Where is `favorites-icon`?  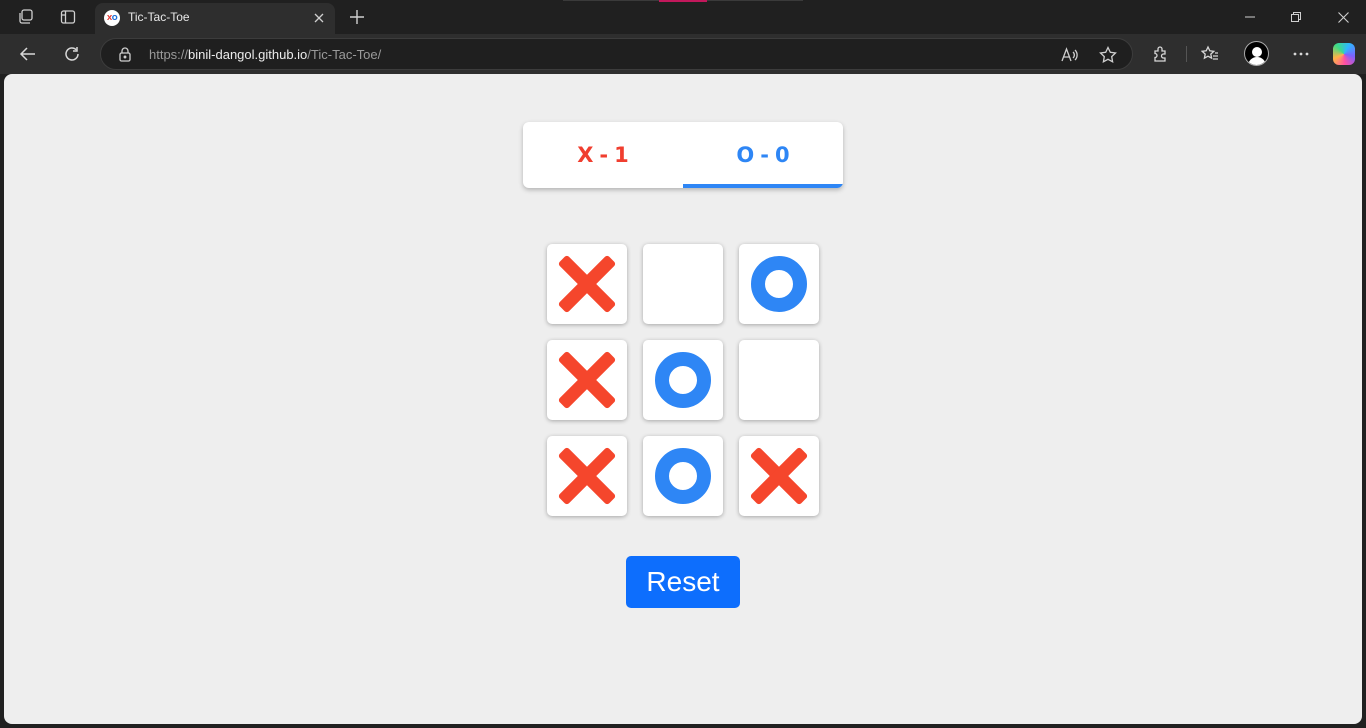 favorites-icon is located at coordinates (1210, 54).